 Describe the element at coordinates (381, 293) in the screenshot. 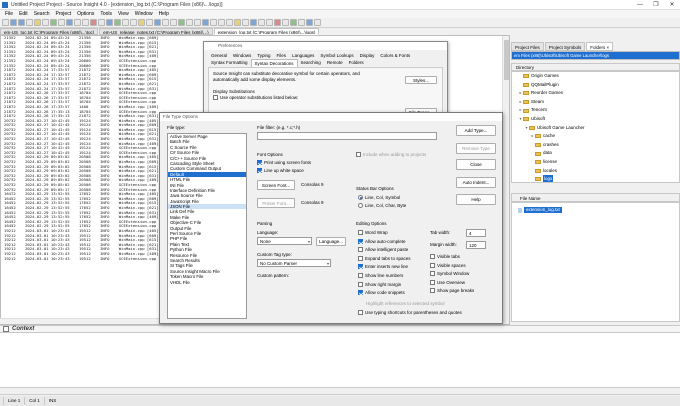

I see `editing-option-checkbox: Allow code snippets` at that location.